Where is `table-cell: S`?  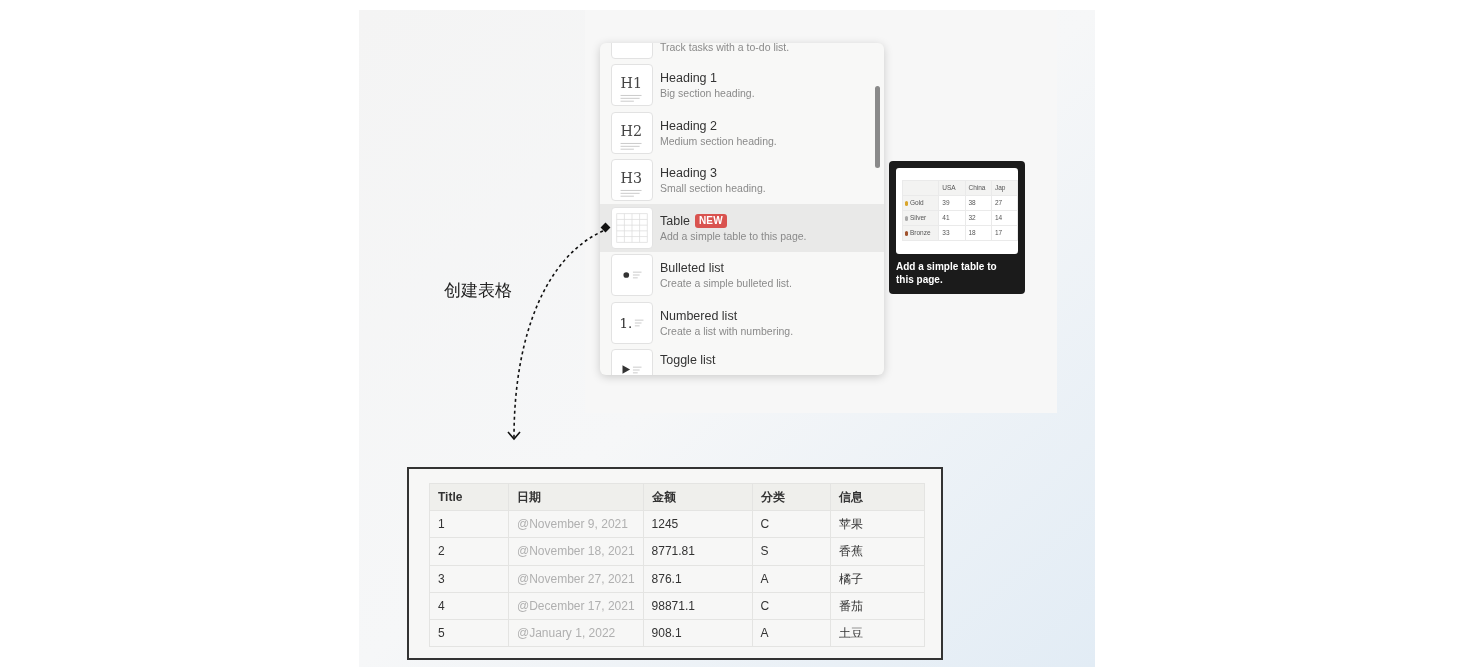
table-cell: S is located at coordinates (791, 551).